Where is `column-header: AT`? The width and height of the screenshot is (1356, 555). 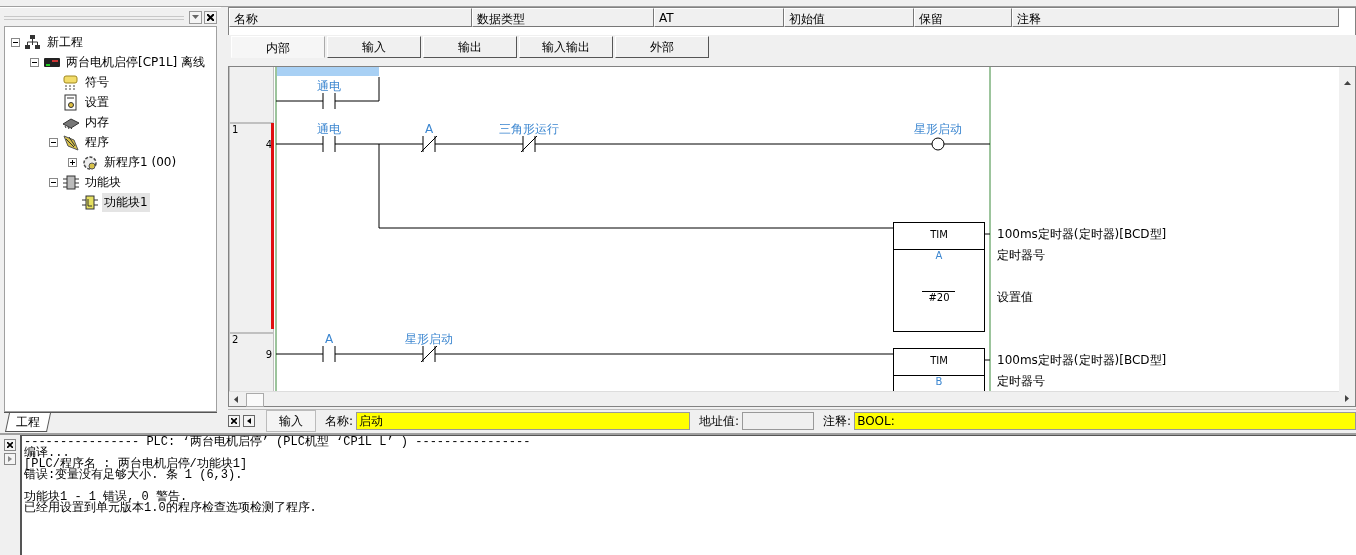
column-header: AT is located at coordinates (719, 17).